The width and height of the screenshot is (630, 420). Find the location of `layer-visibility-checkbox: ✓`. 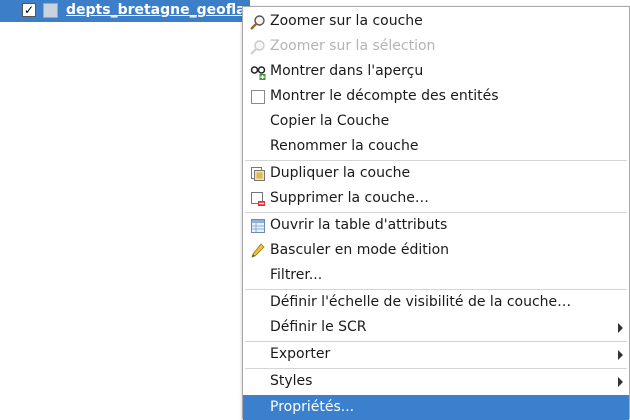

layer-visibility-checkbox: ✓ is located at coordinates (29, 10).